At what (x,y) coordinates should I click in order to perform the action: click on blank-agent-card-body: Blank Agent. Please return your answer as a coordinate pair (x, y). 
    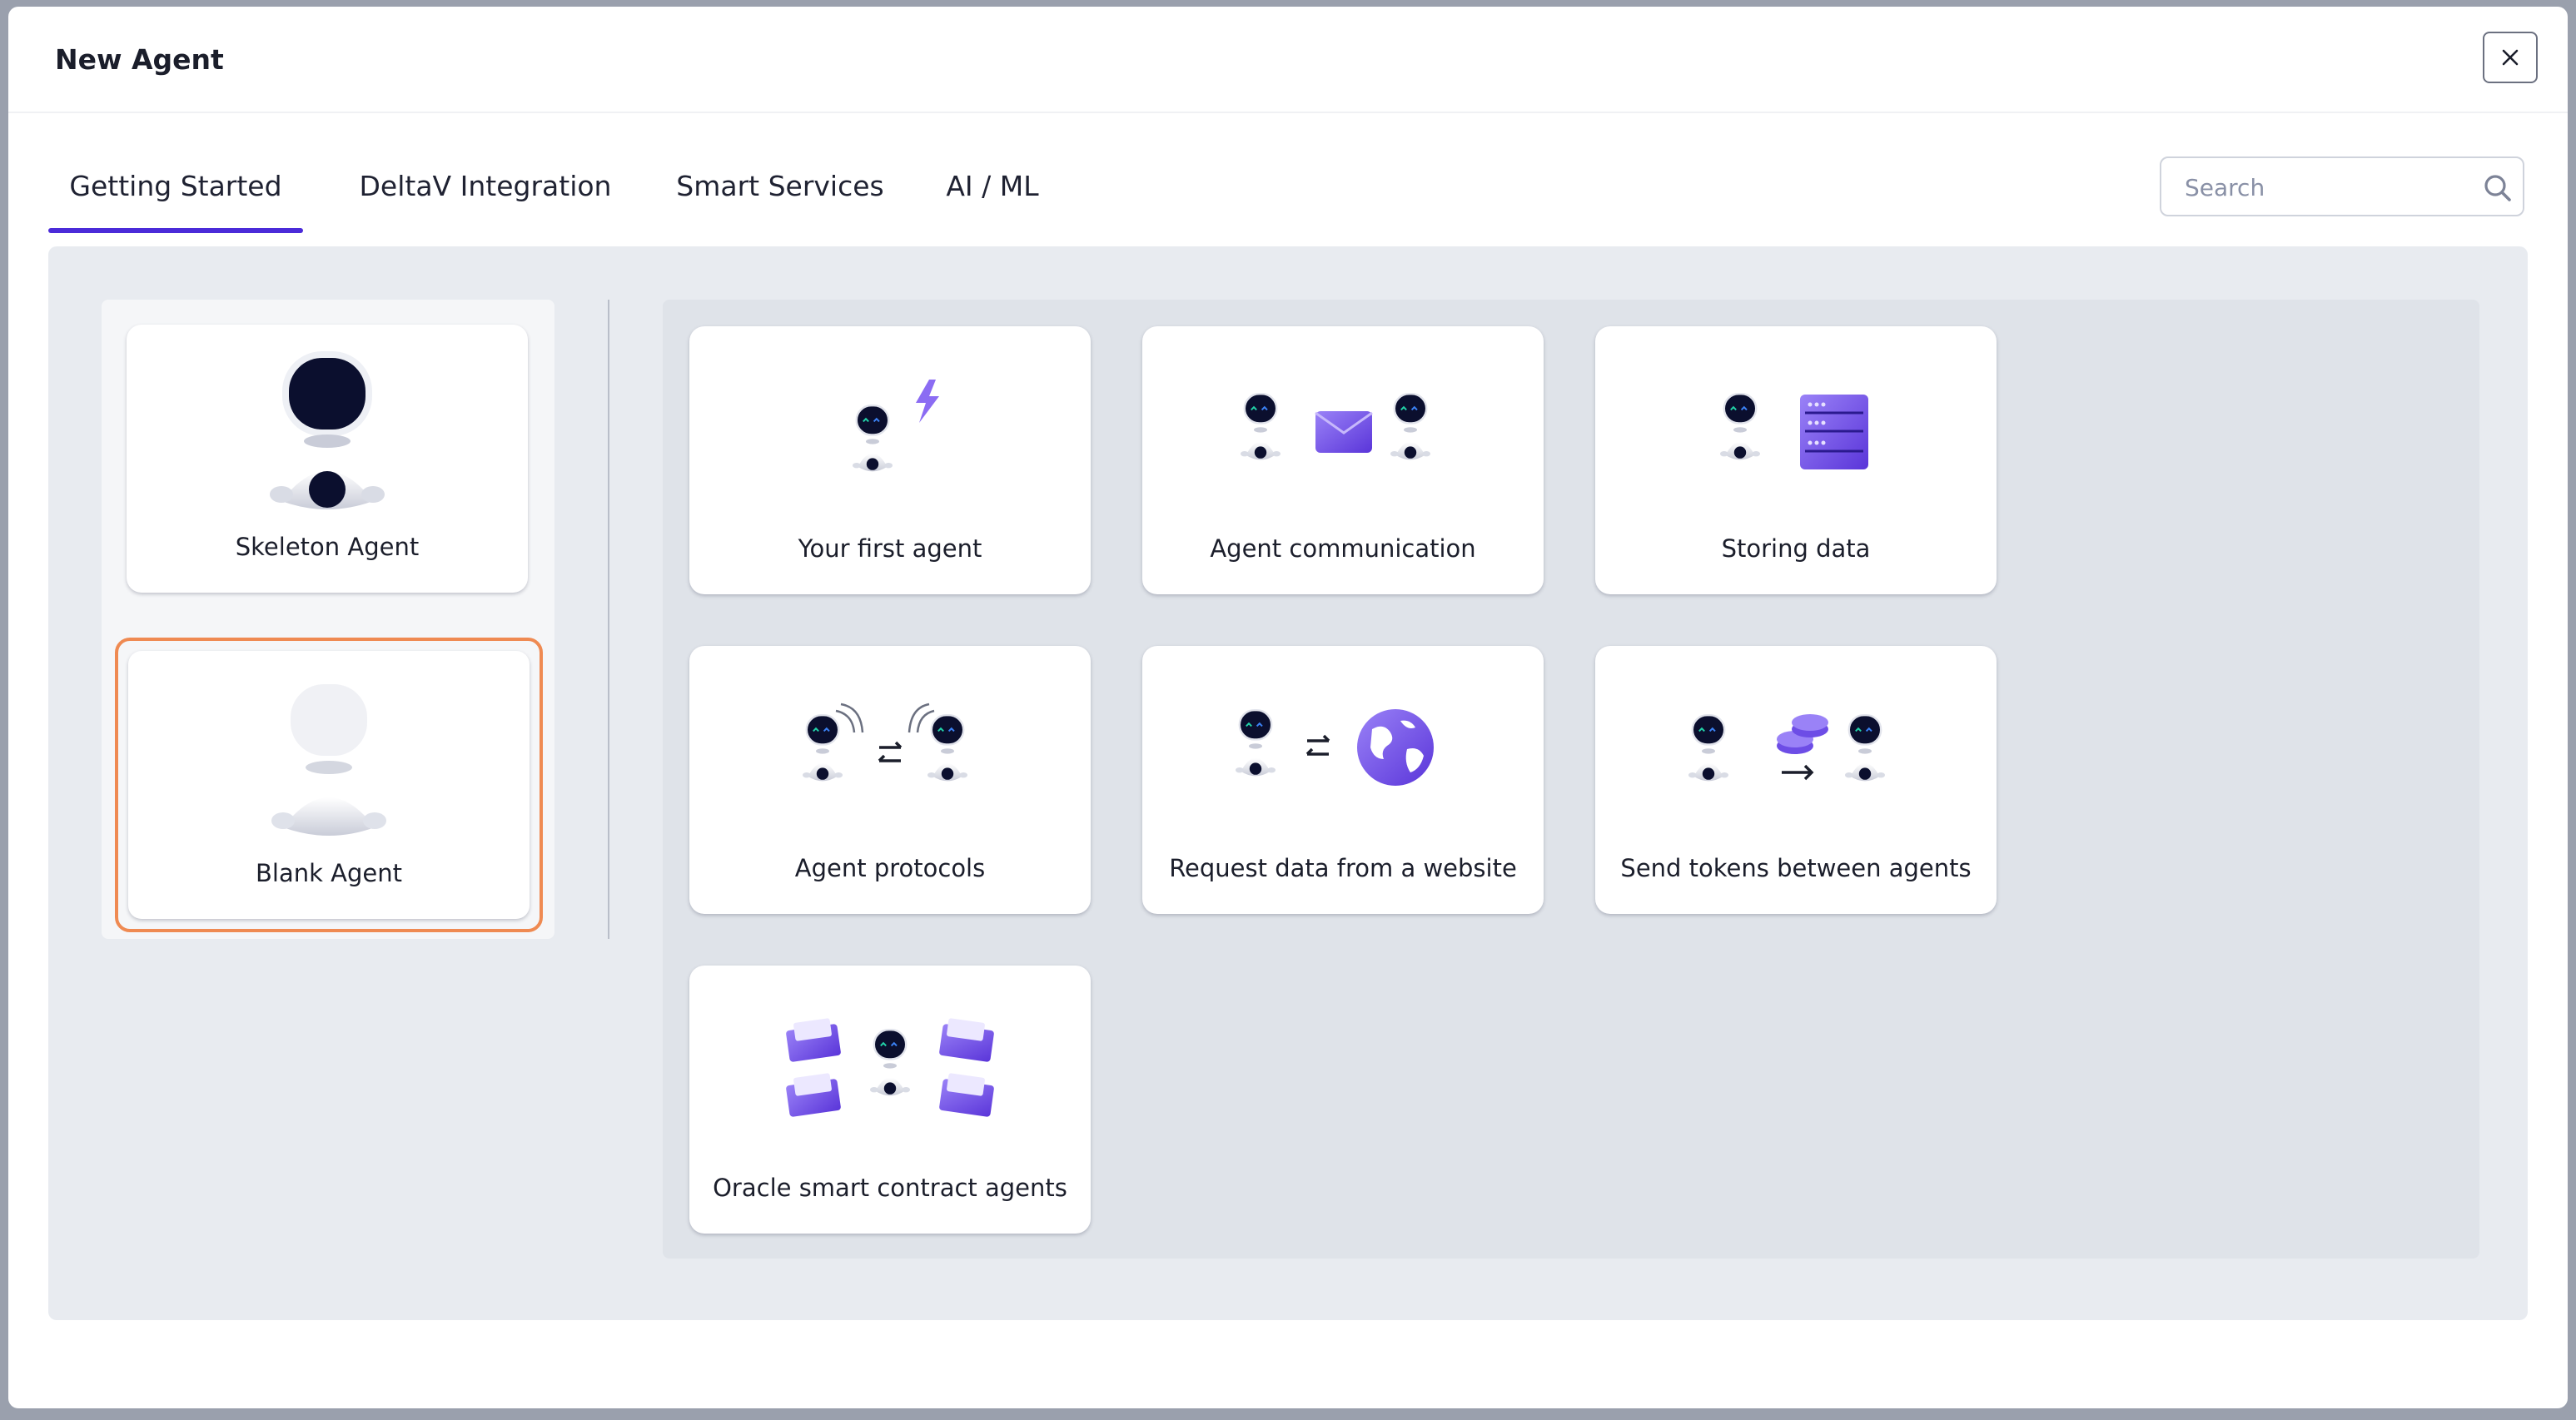
    Looking at the image, I should click on (329, 785).